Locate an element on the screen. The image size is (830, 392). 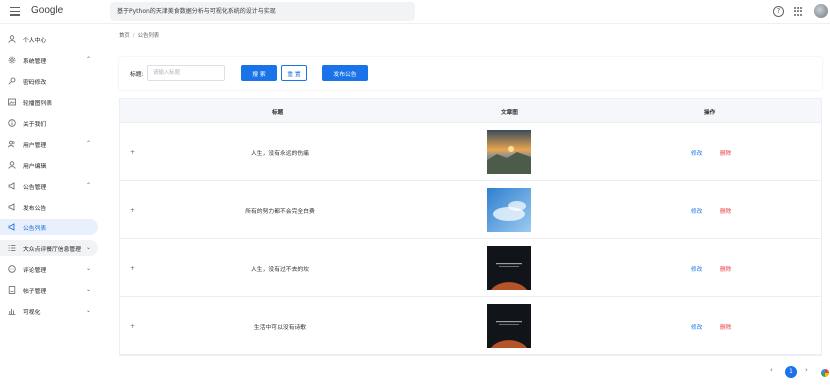
reset-button: 重 置 is located at coordinates (294, 73).